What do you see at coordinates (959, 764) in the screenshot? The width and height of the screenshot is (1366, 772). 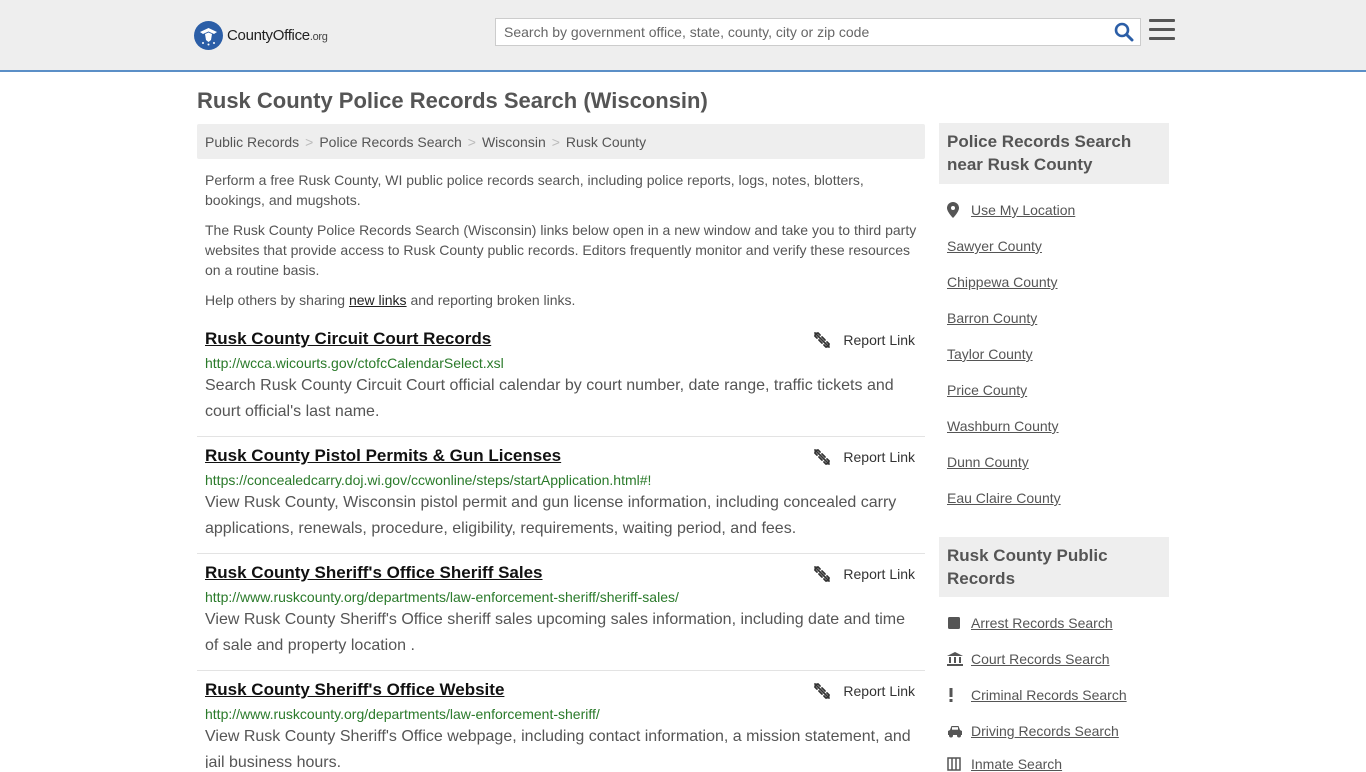 I see `inmate-icon` at bounding box center [959, 764].